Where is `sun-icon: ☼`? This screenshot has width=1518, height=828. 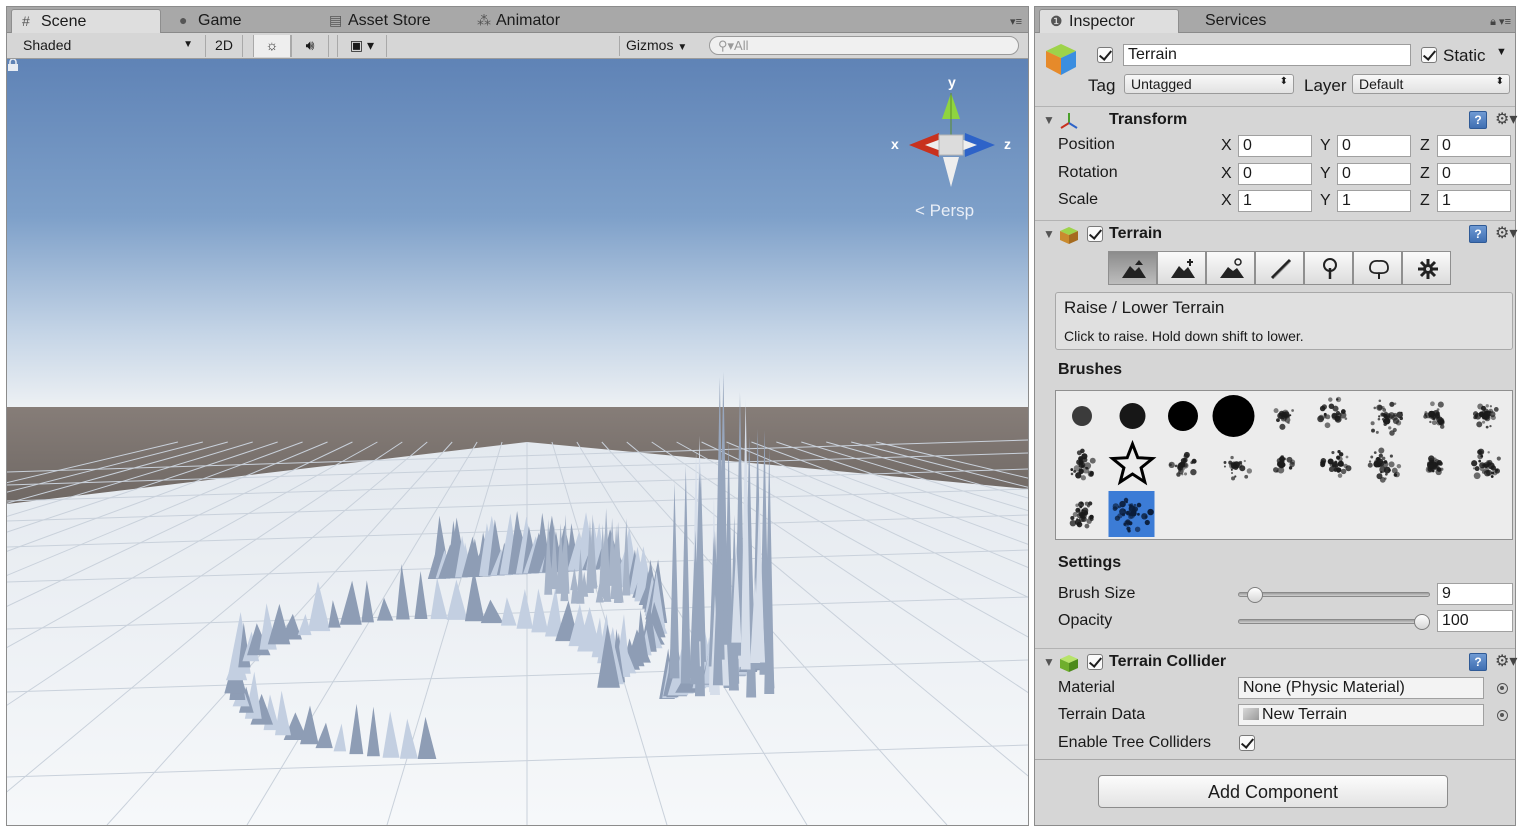 sun-icon: ☼ is located at coordinates (272, 45).